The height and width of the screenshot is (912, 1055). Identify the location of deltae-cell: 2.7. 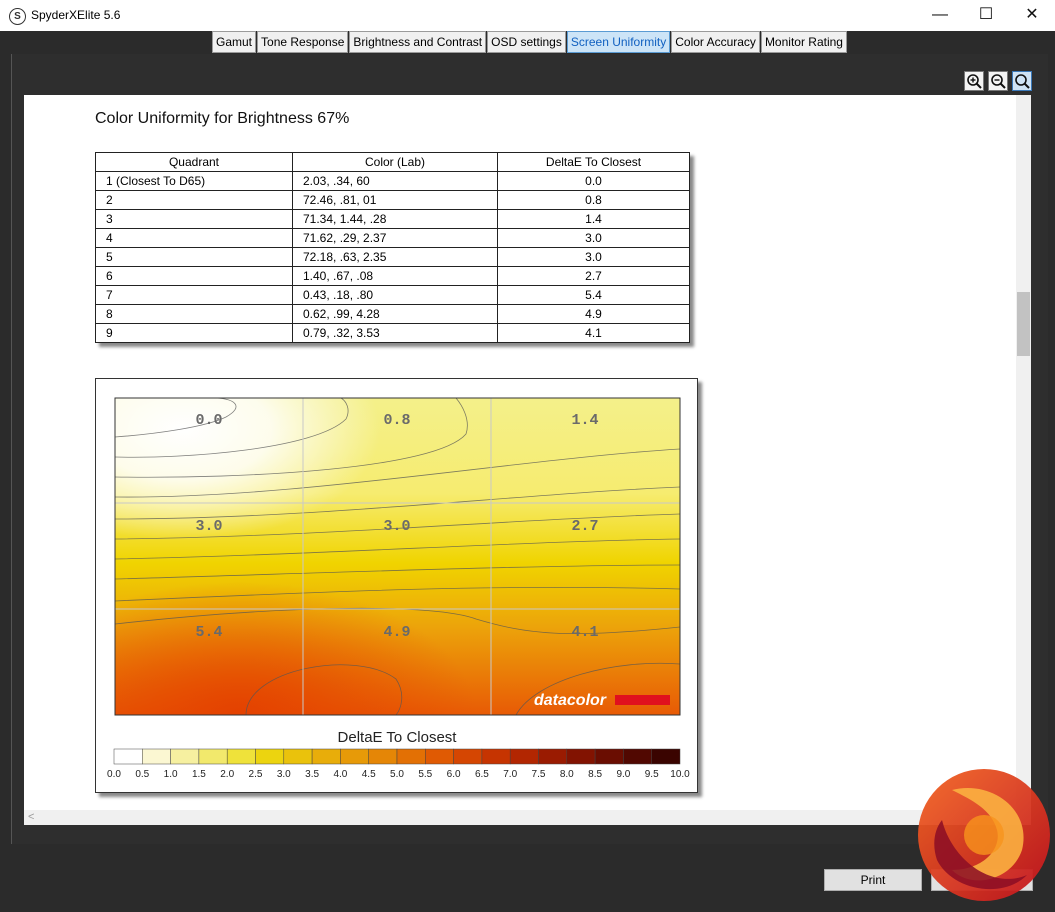
(593, 276).